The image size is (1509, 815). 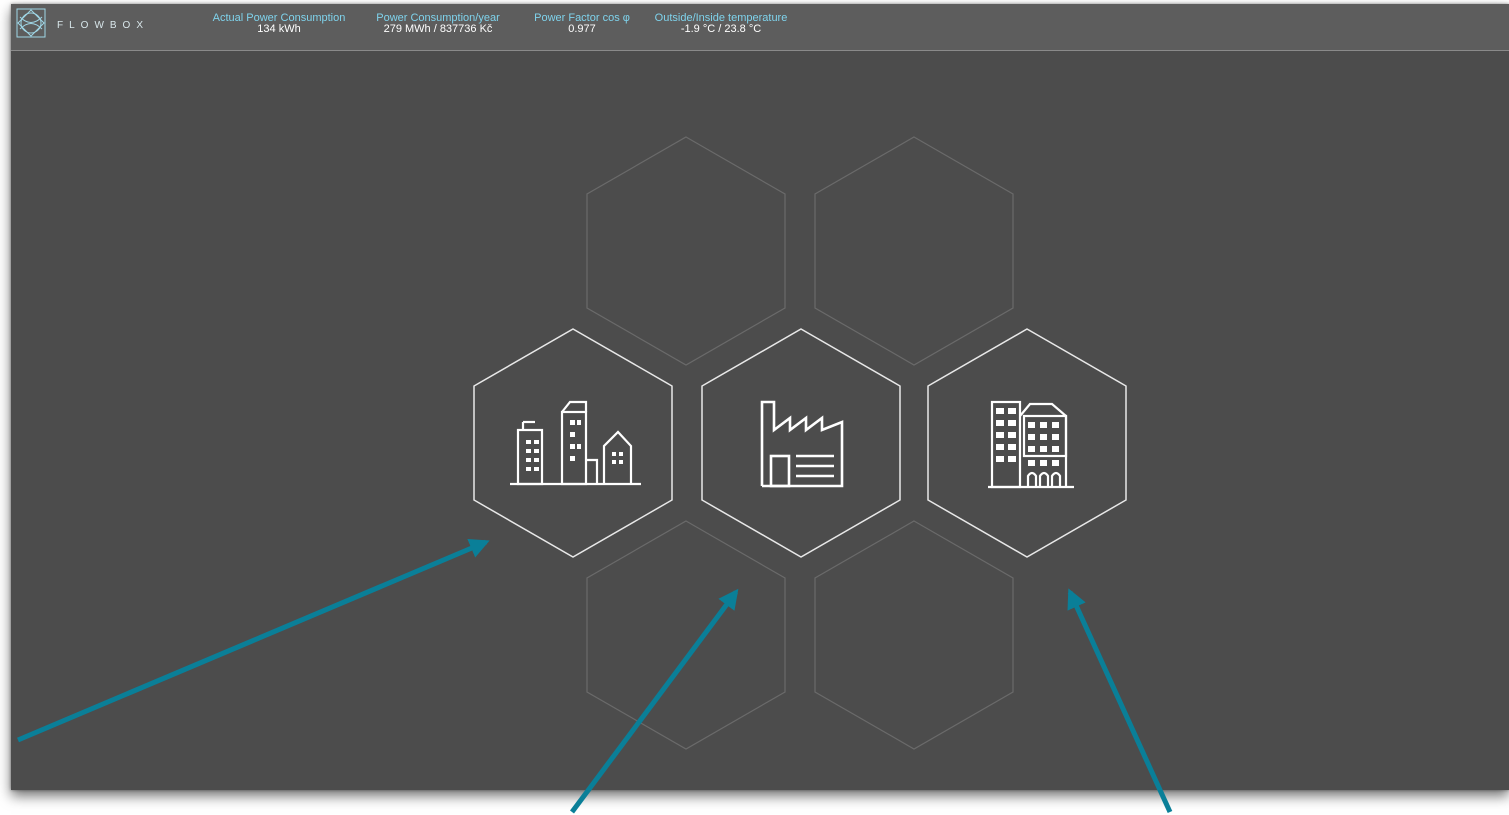 I want to click on hex-tile-factory, so click(x=801, y=443).